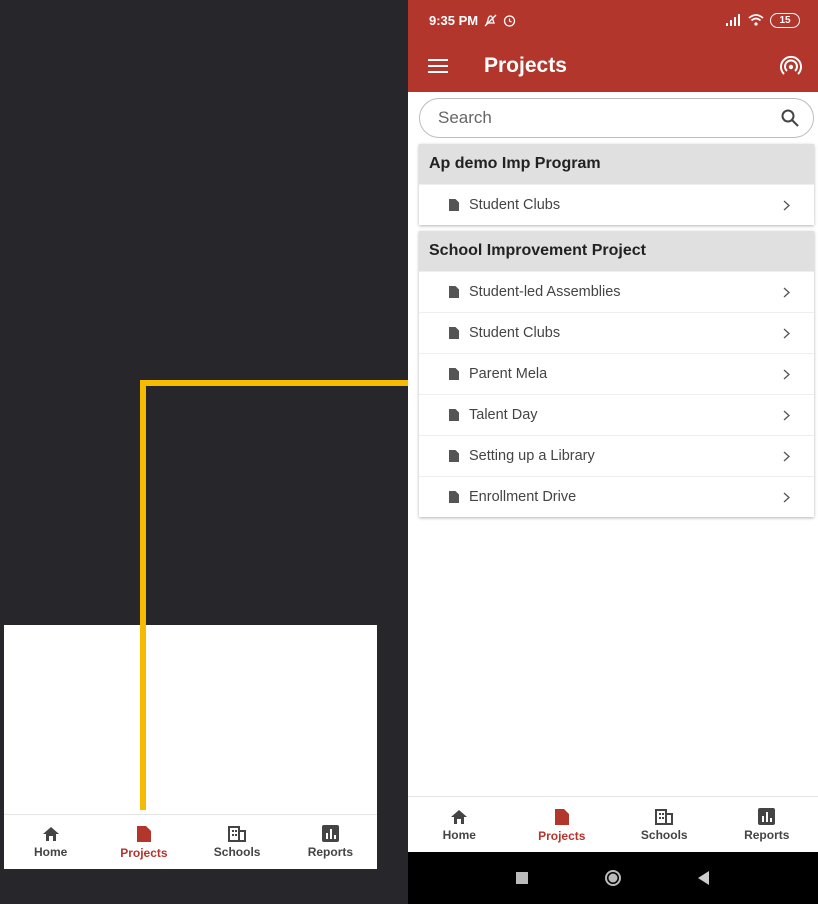  I want to click on battery-level: 15, so click(785, 20).